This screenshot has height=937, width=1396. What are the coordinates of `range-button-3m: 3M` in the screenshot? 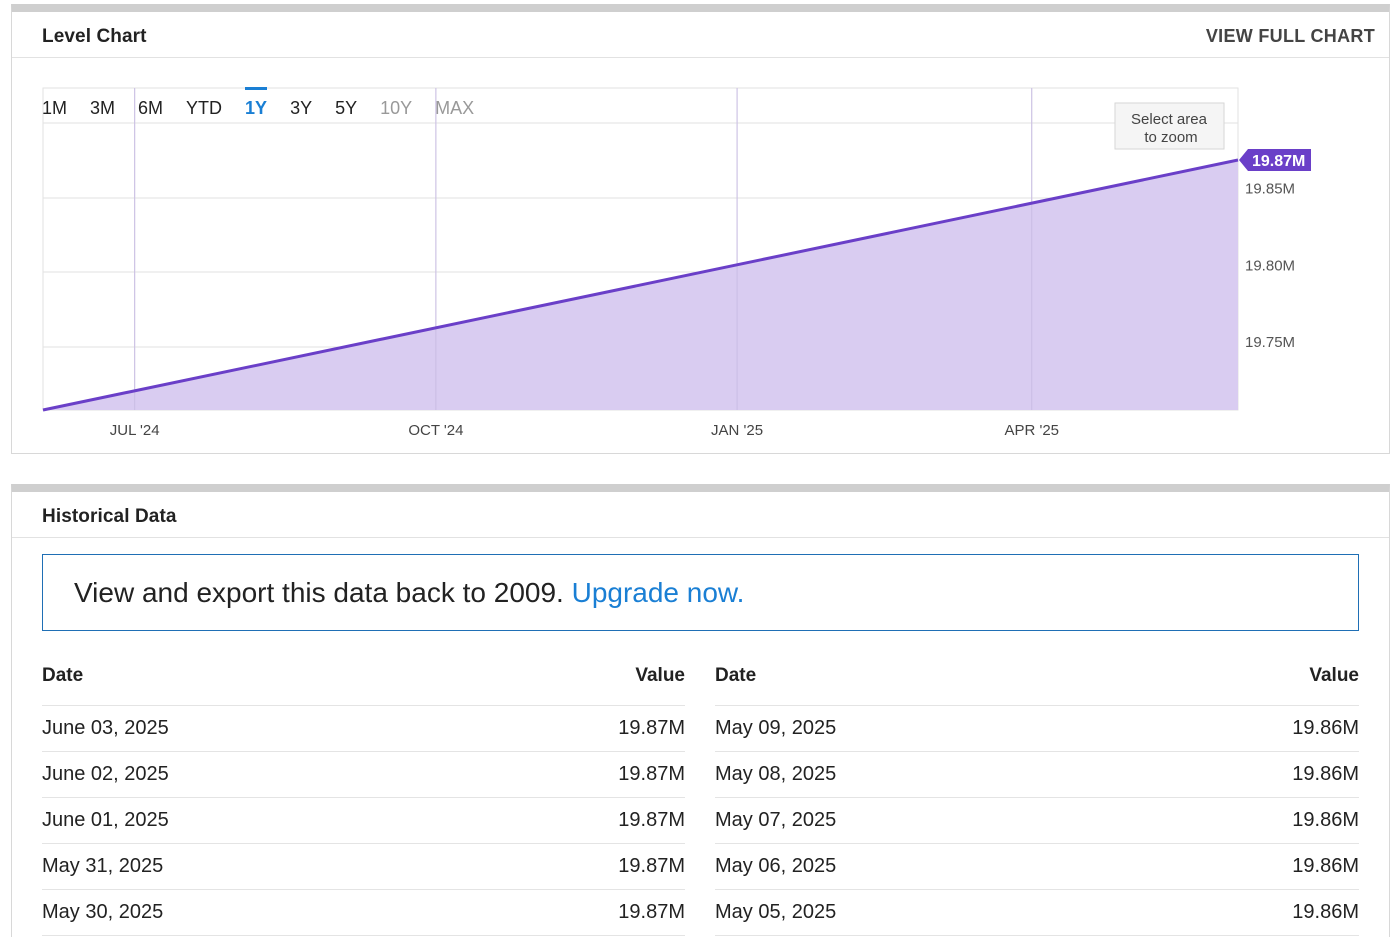 It's located at (102, 108).